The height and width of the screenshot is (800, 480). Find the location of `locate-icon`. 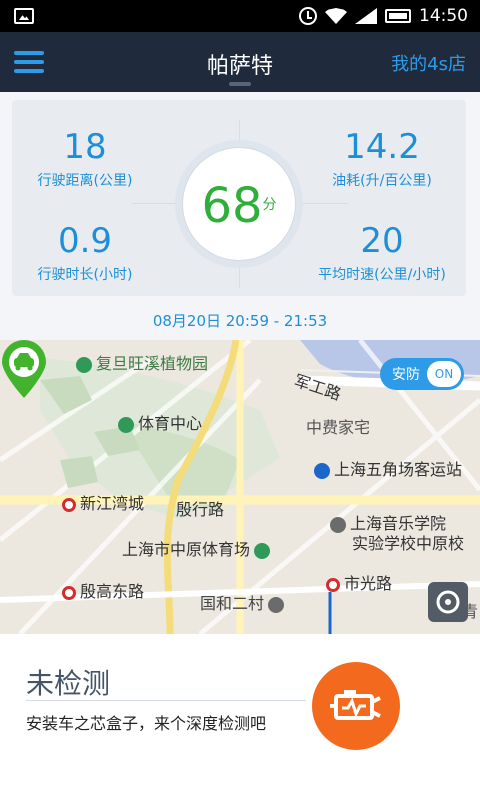

locate-icon is located at coordinates (448, 602).